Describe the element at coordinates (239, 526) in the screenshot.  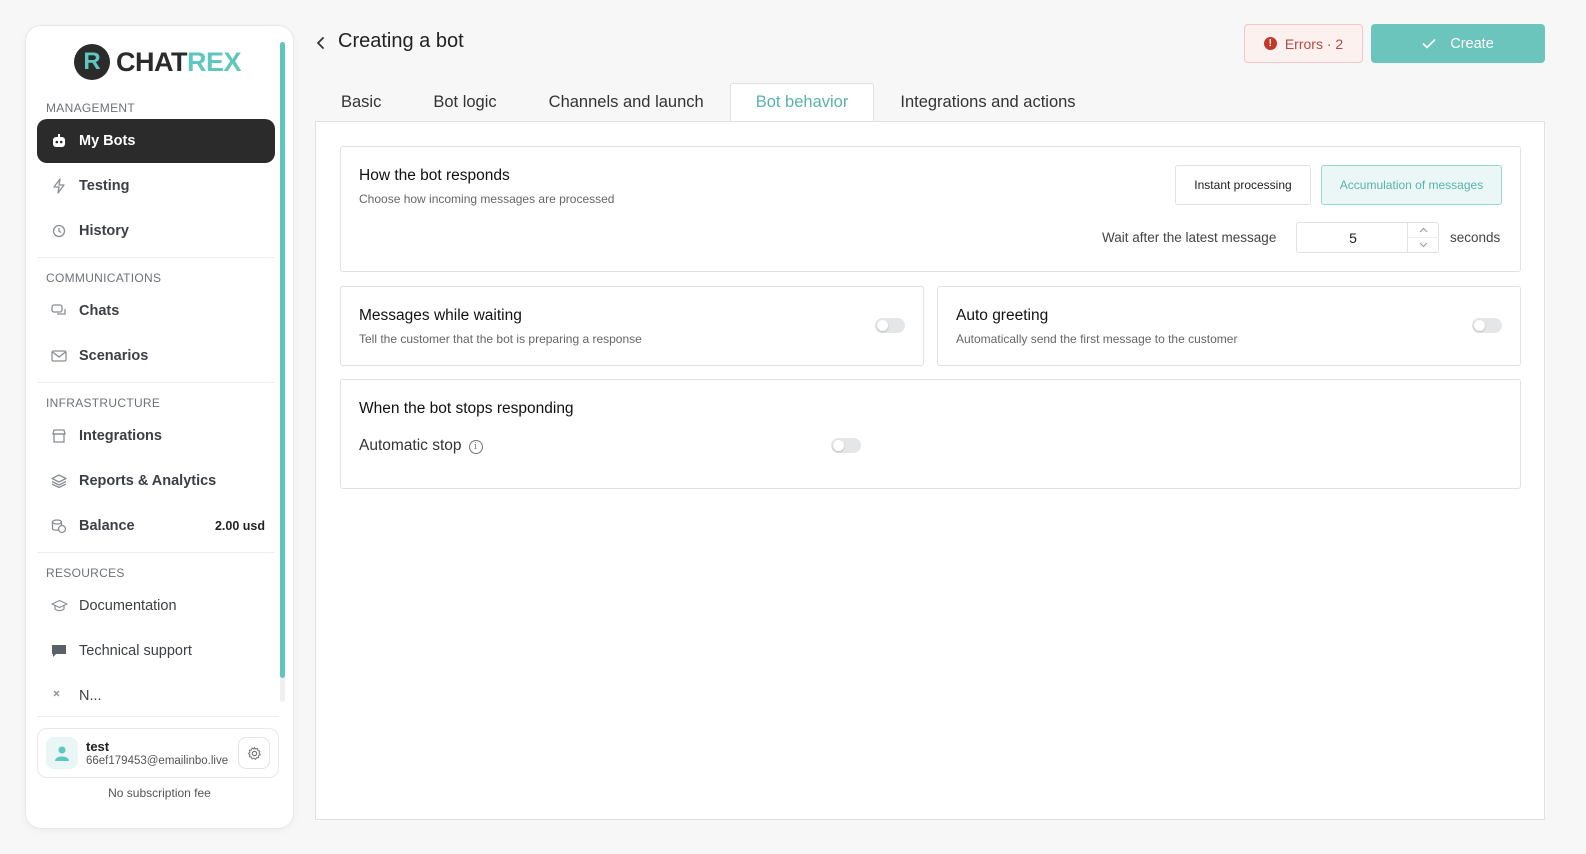
I see `balance-value: 2.00 usd` at that location.